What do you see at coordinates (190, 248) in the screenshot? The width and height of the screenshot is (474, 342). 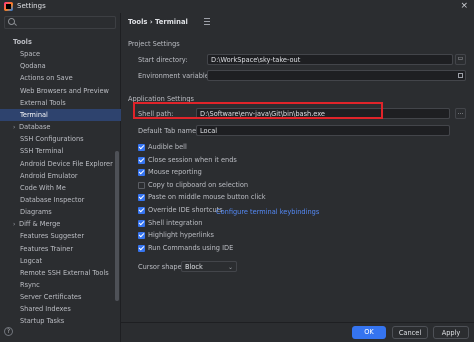 I see `checkbox-label: Run Commands using IDE` at bounding box center [190, 248].